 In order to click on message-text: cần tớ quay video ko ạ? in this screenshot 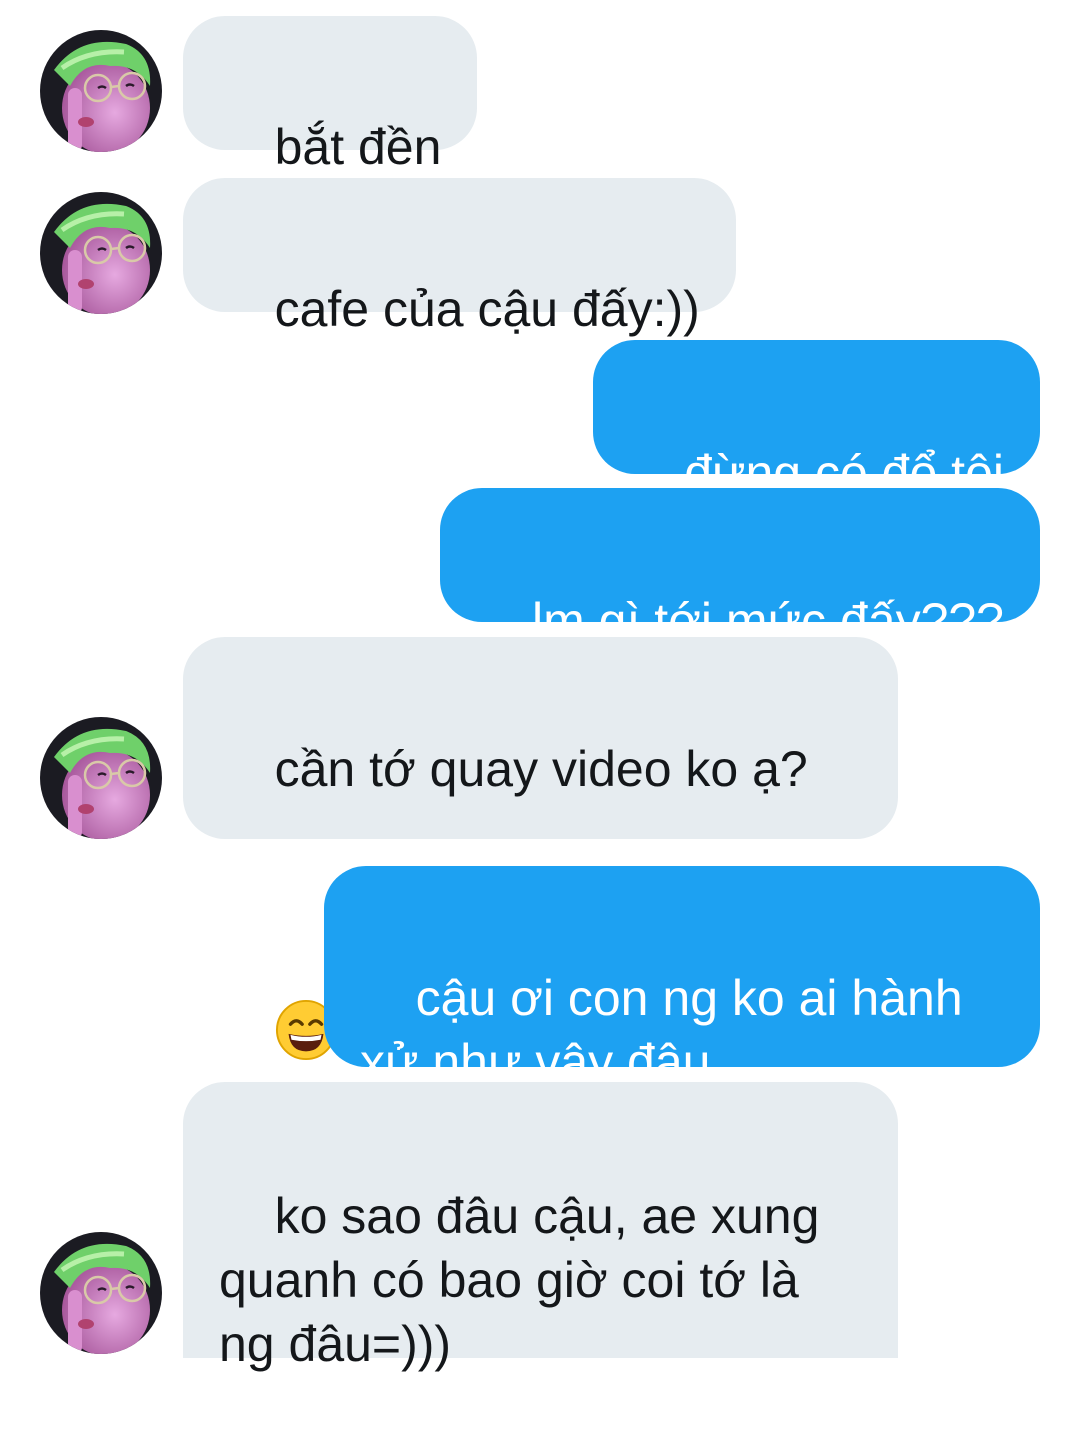, I will do `click(541, 769)`.